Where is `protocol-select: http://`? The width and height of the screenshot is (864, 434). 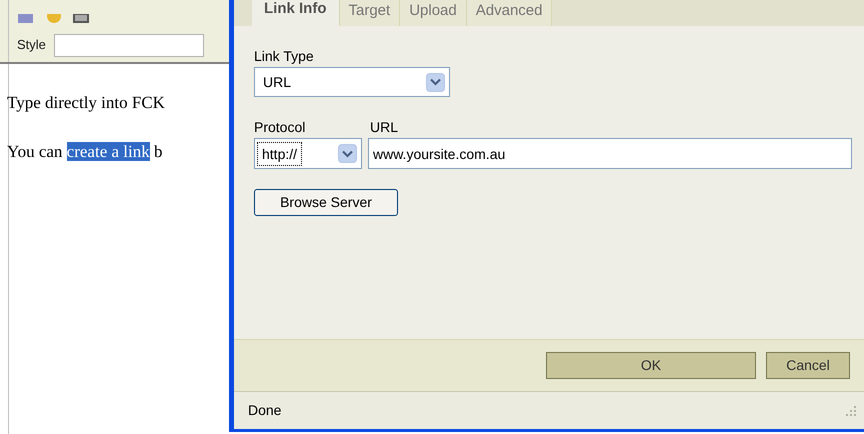
protocol-select: http:// is located at coordinates (308, 153).